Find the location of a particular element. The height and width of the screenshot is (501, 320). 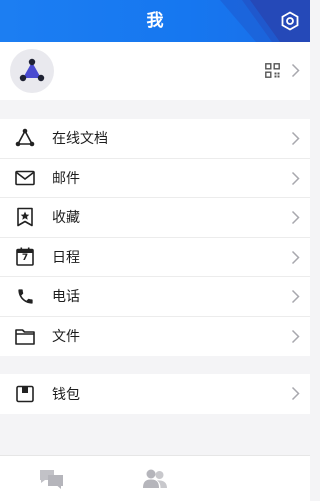

contacts-tab-icon is located at coordinates (155, 479).